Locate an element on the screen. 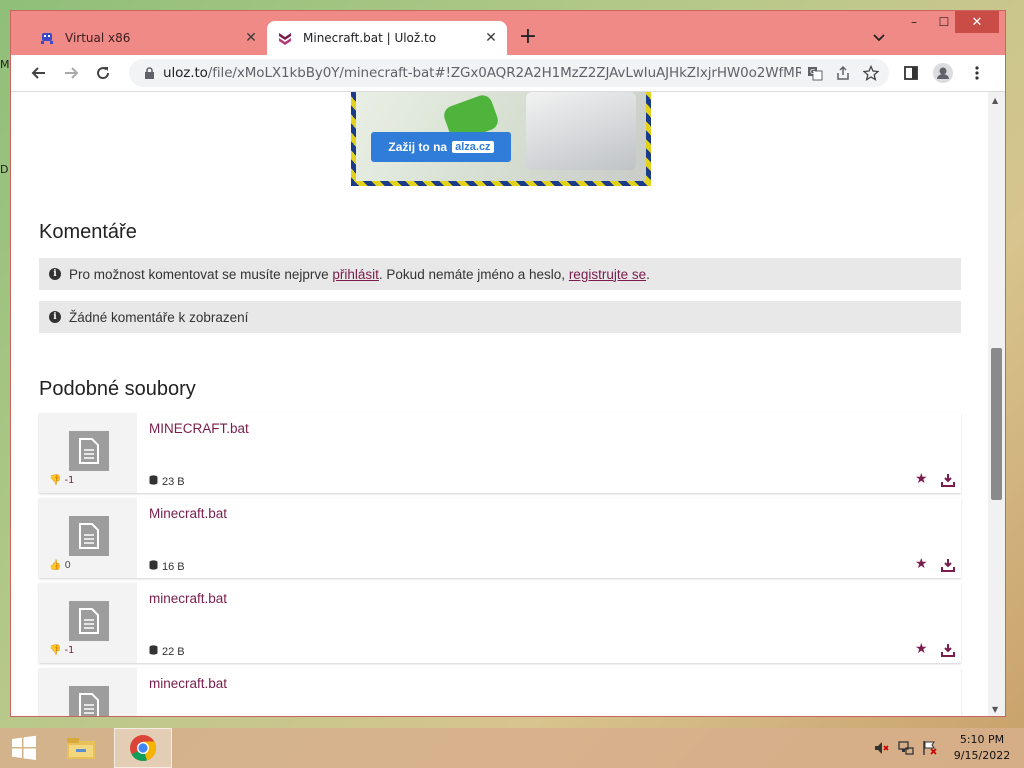  space-invader-icon is located at coordinates (47, 38).